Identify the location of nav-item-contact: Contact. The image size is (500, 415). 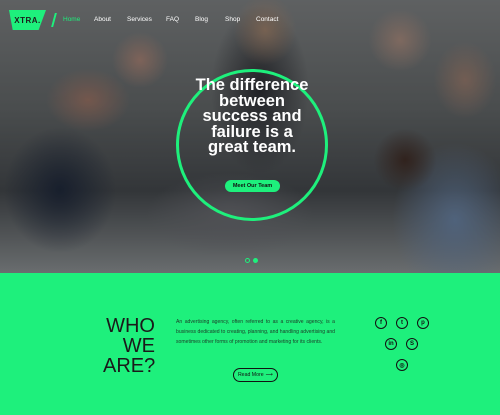
(267, 19).